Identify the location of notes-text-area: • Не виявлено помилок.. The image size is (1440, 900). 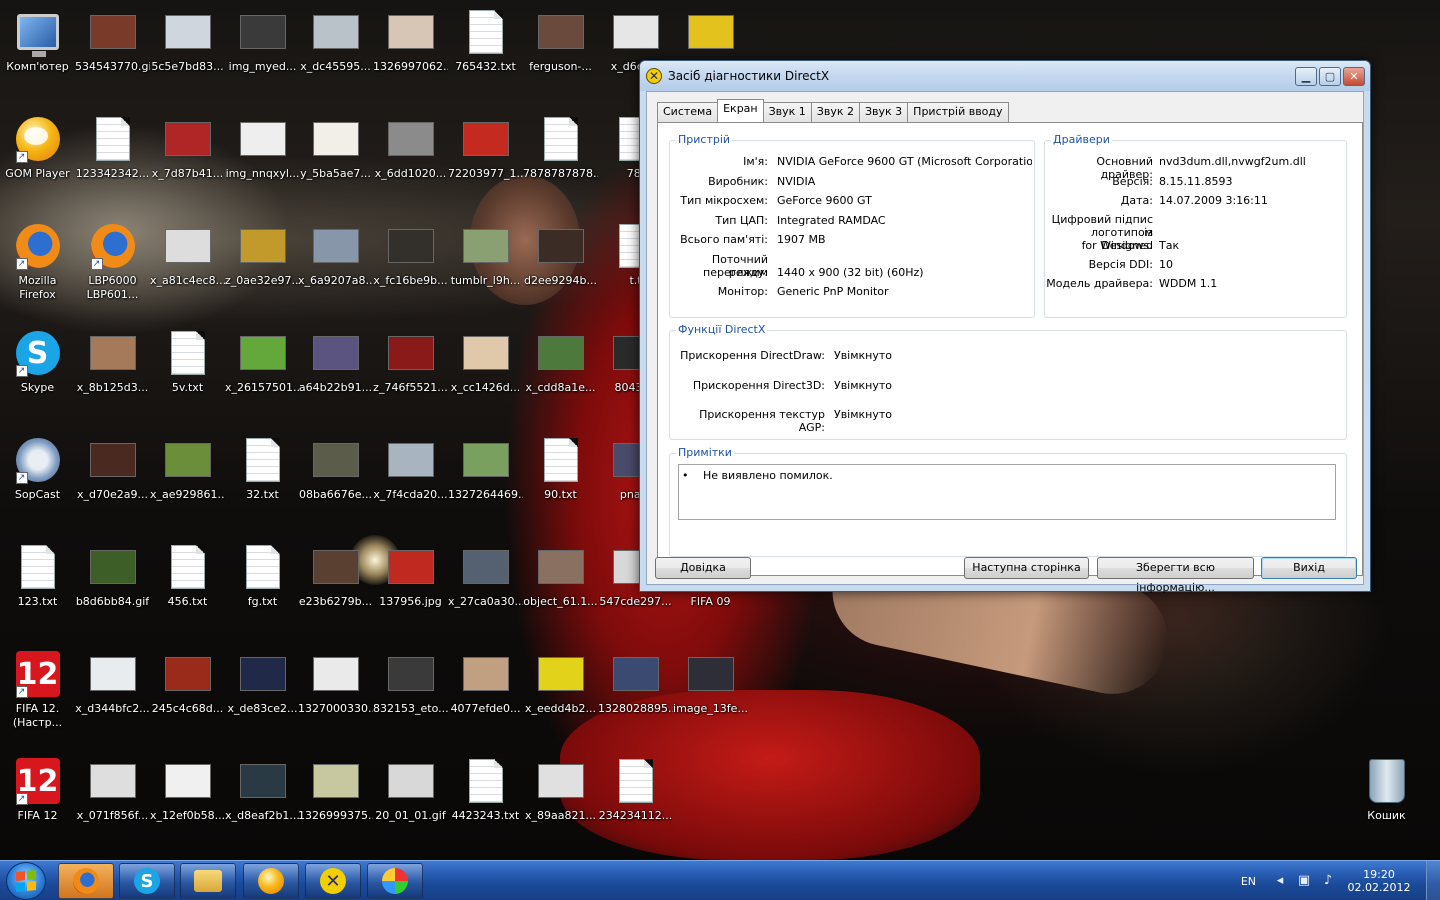
(1007, 492).